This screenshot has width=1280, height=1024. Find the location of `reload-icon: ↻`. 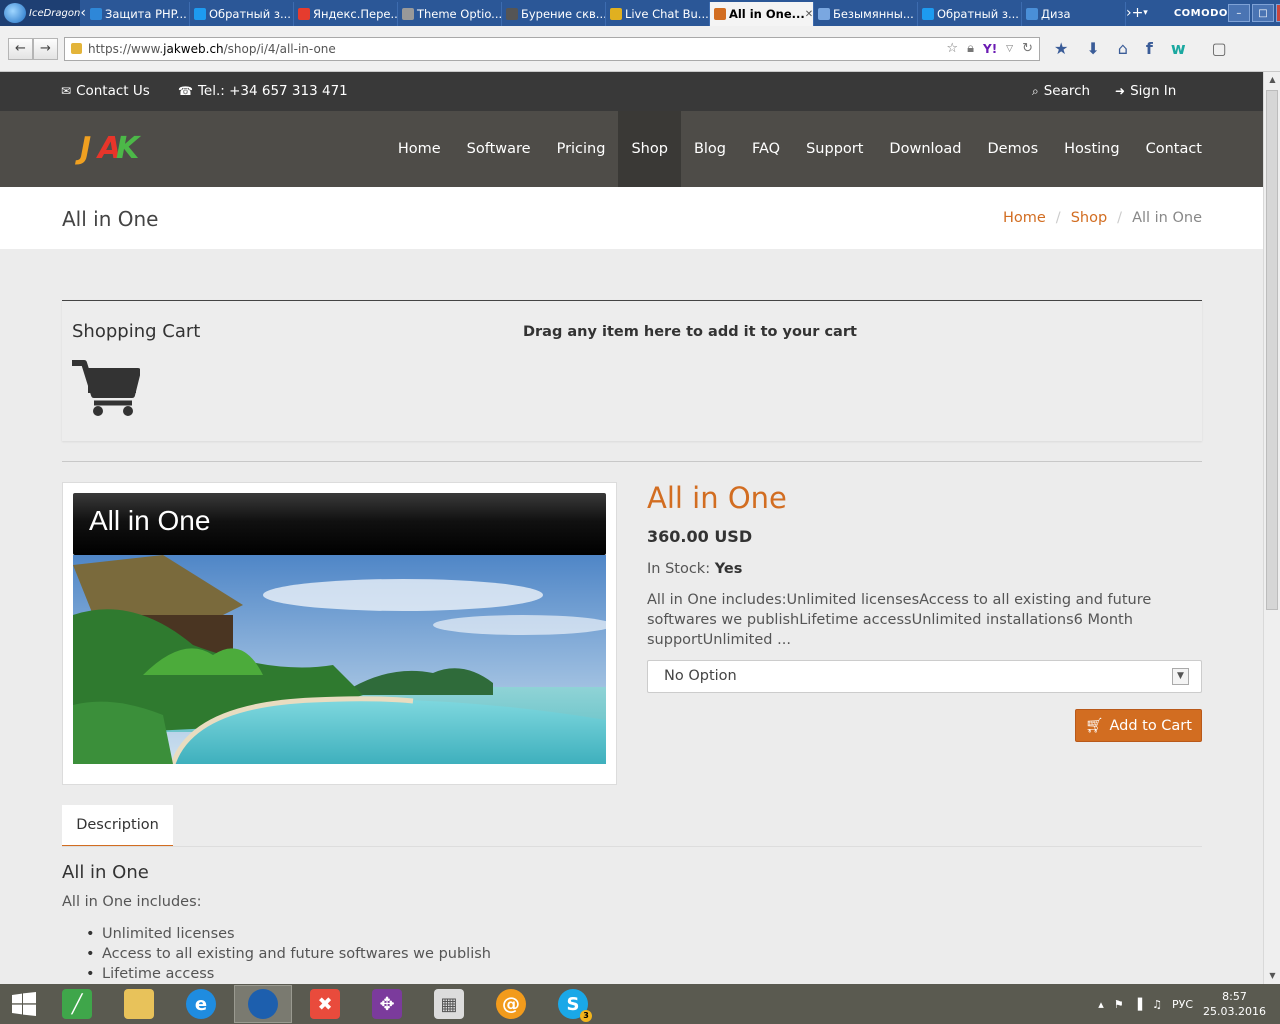

reload-icon: ↻ is located at coordinates (1027, 48).